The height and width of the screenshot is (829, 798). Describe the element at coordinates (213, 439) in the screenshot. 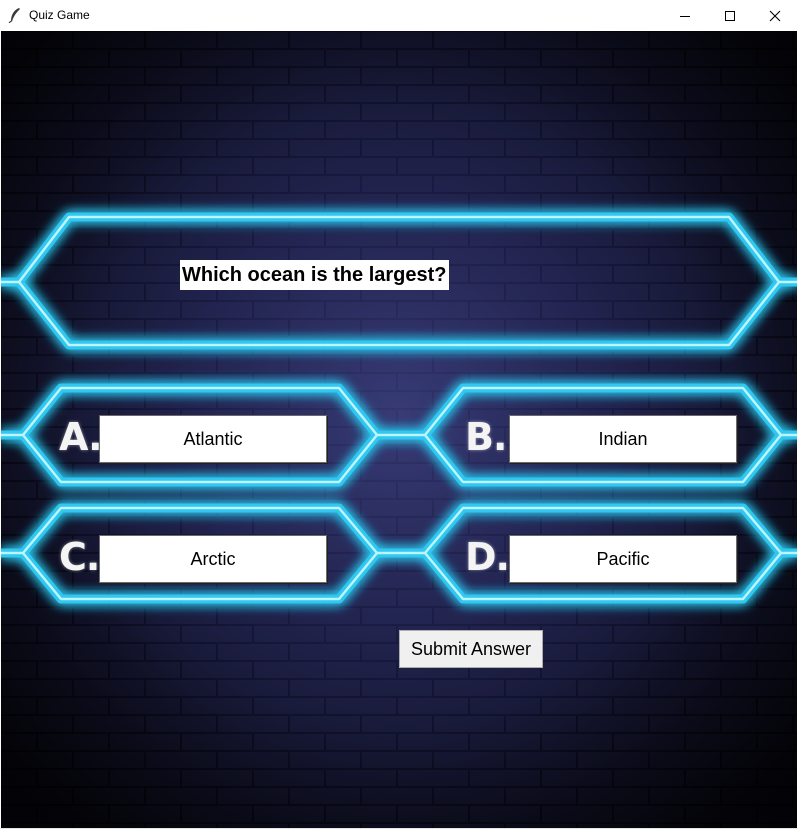

I see `answer-button-a: Atlantic` at that location.